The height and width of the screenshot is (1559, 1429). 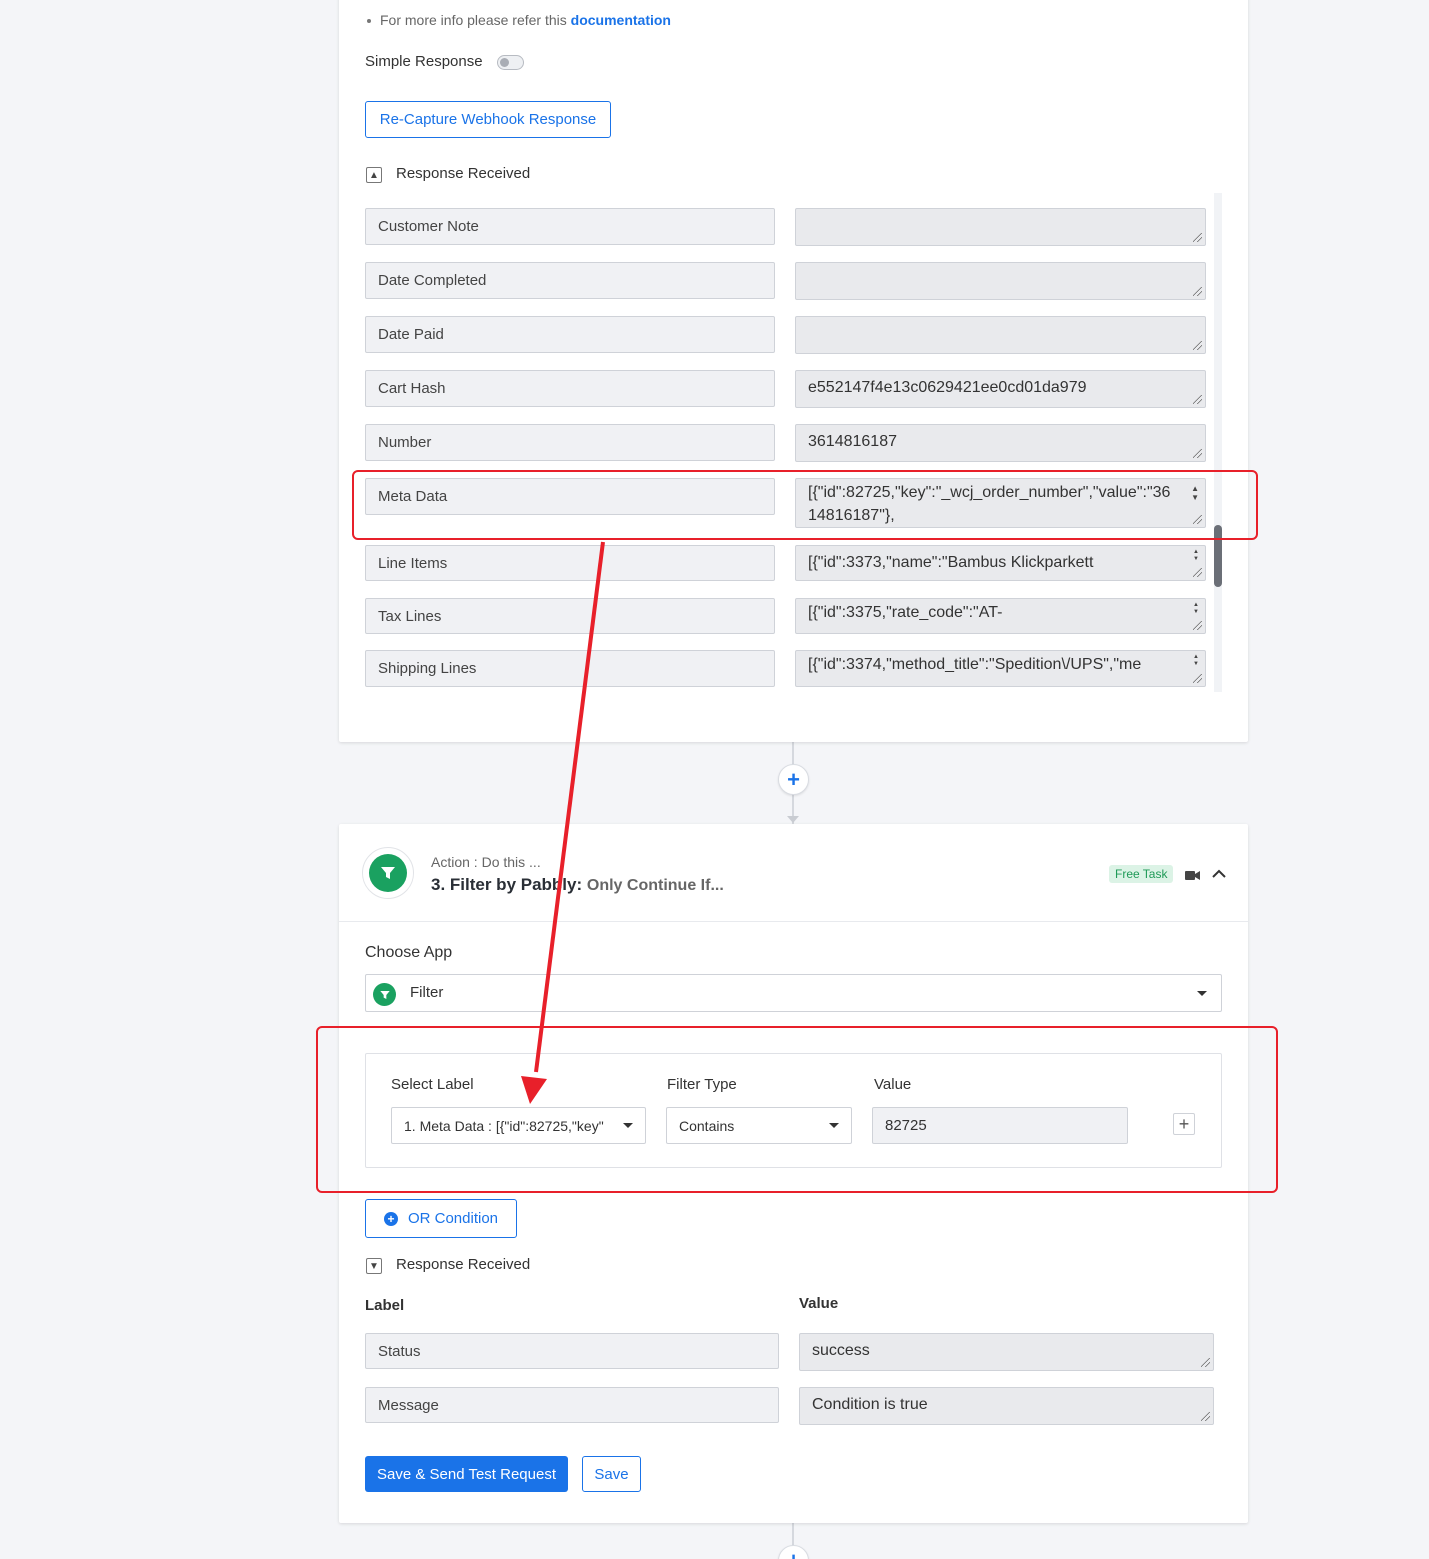 I want to click on select-label-dropdown: 1. Meta Data : [{"id":82725,"key", so click(x=518, y=1125).